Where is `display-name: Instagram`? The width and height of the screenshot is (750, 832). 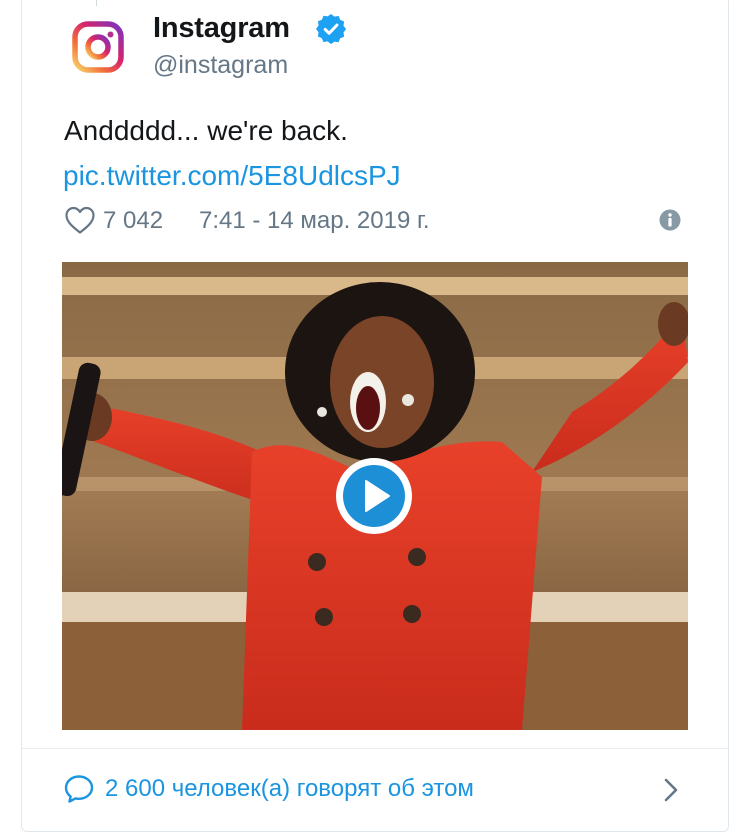
display-name: Instagram is located at coordinates (221, 28).